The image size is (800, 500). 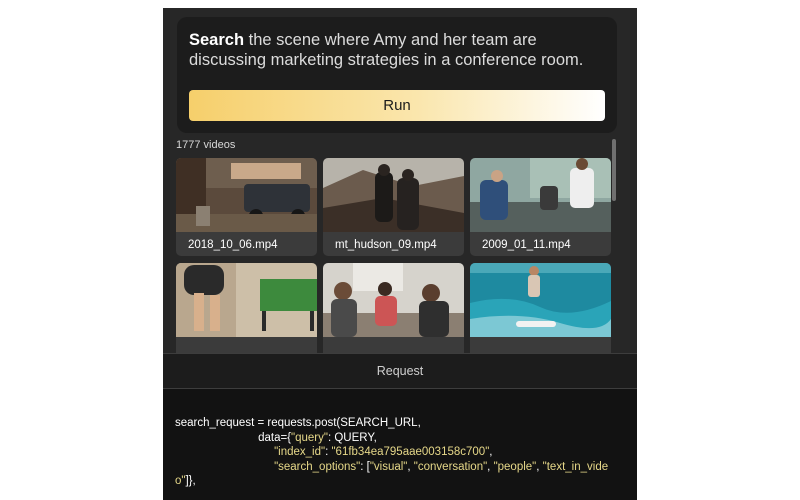 I want to click on video-filename: 2018_10_06.mp4, so click(x=233, y=245).